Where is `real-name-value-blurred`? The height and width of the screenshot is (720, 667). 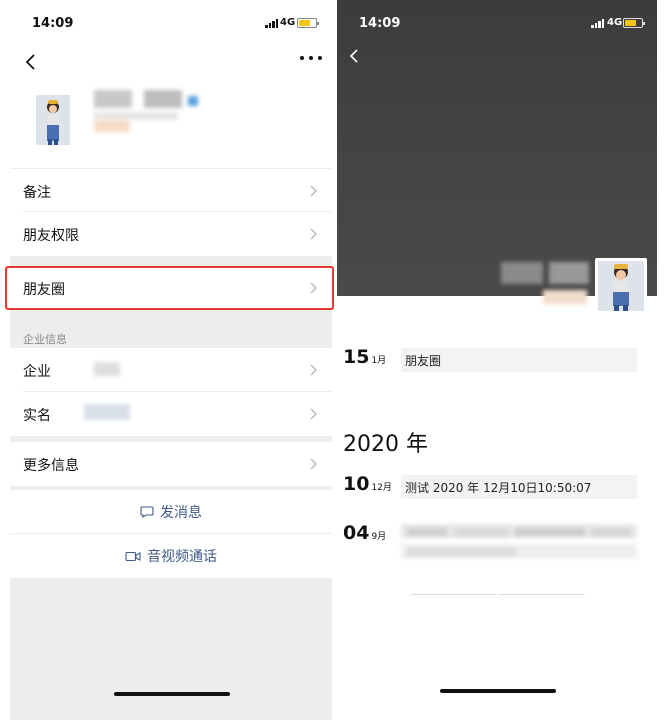
real-name-value-blurred is located at coordinates (107, 412).